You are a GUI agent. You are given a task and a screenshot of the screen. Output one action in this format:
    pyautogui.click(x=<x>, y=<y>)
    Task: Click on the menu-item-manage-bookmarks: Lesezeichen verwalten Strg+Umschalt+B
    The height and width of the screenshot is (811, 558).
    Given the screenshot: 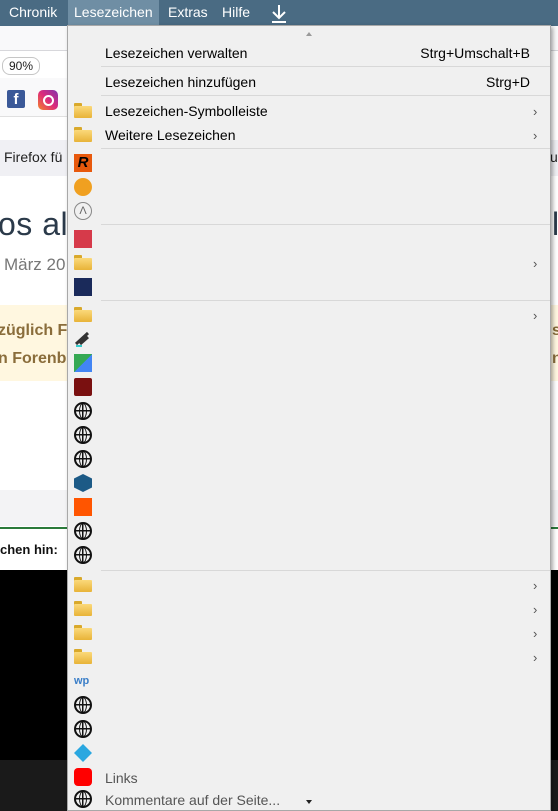 What is the action you would take?
    pyautogui.click(x=309, y=53)
    